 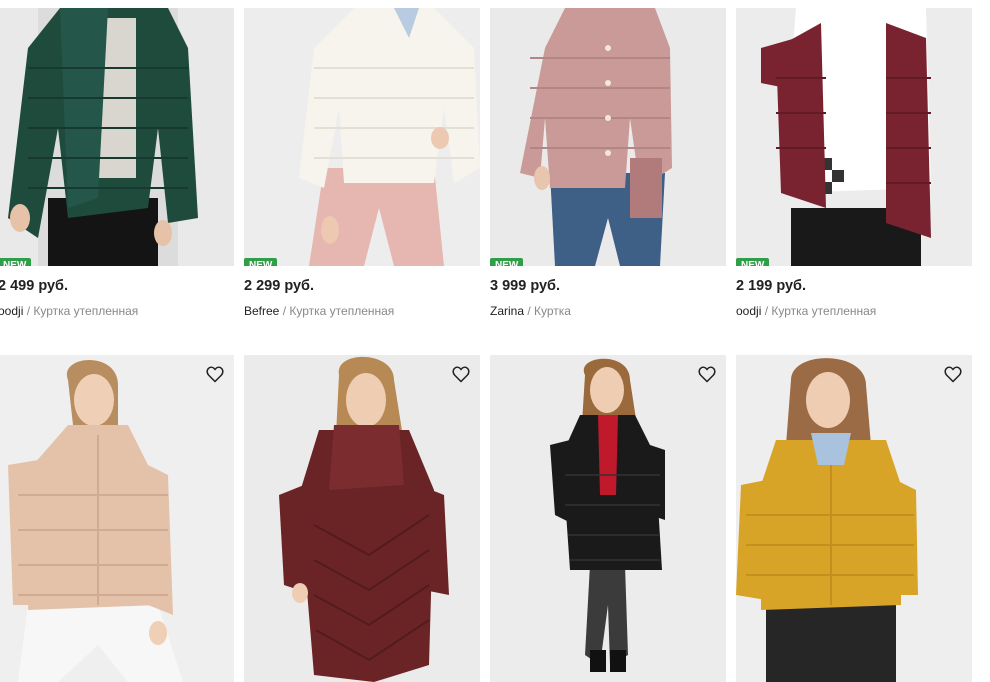 I want to click on product-card: NEW 3 999 руб. Zarina / Куртка, so click(x=608, y=163).